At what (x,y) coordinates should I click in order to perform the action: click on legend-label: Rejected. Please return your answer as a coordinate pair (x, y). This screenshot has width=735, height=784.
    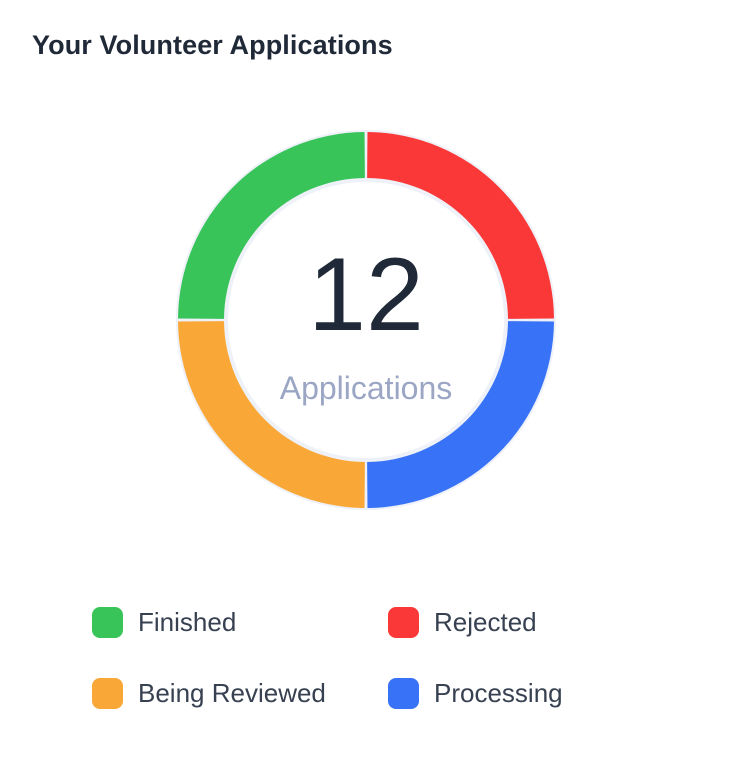
    Looking at the image, I should click on (485, 621).